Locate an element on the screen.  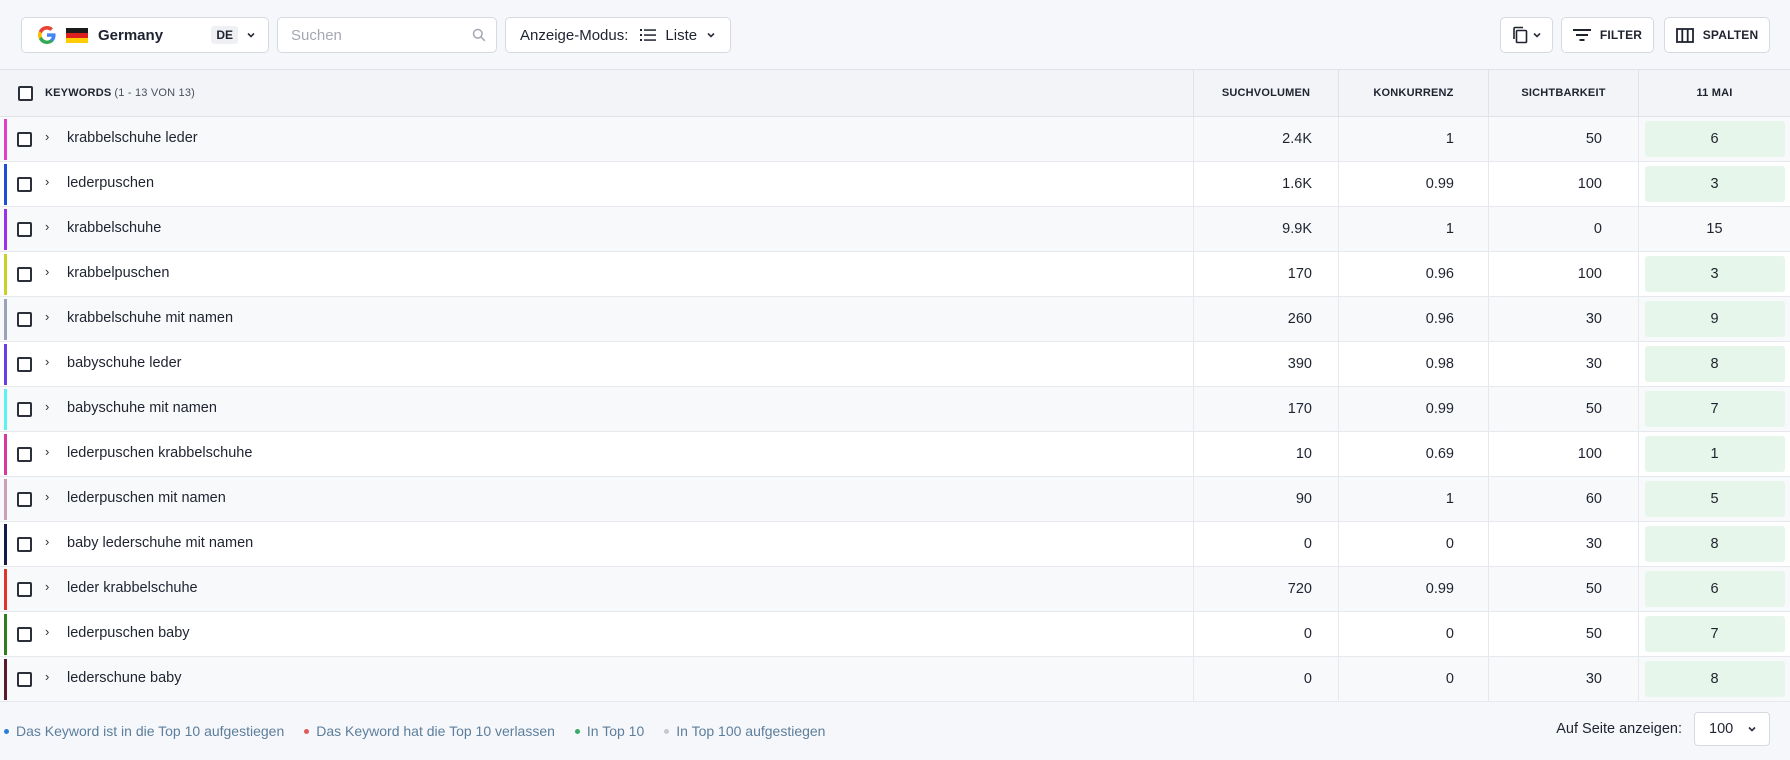
competition-cell: 1 is located at coordinates (1413, 139).